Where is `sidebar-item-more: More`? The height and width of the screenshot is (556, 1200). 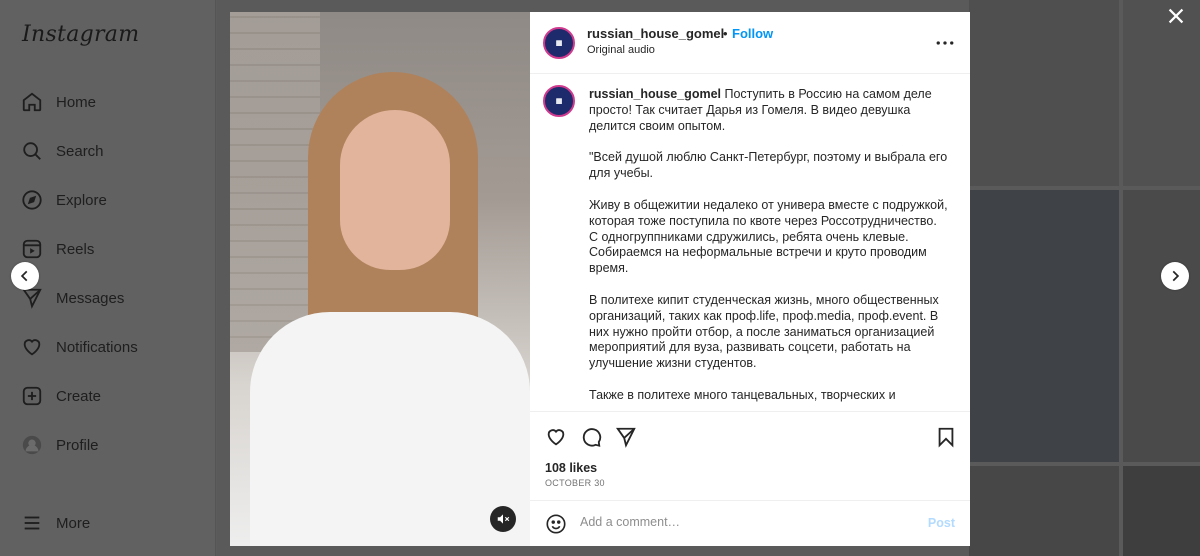 sidebar-item-more: More is located at coordinates (55, 523).